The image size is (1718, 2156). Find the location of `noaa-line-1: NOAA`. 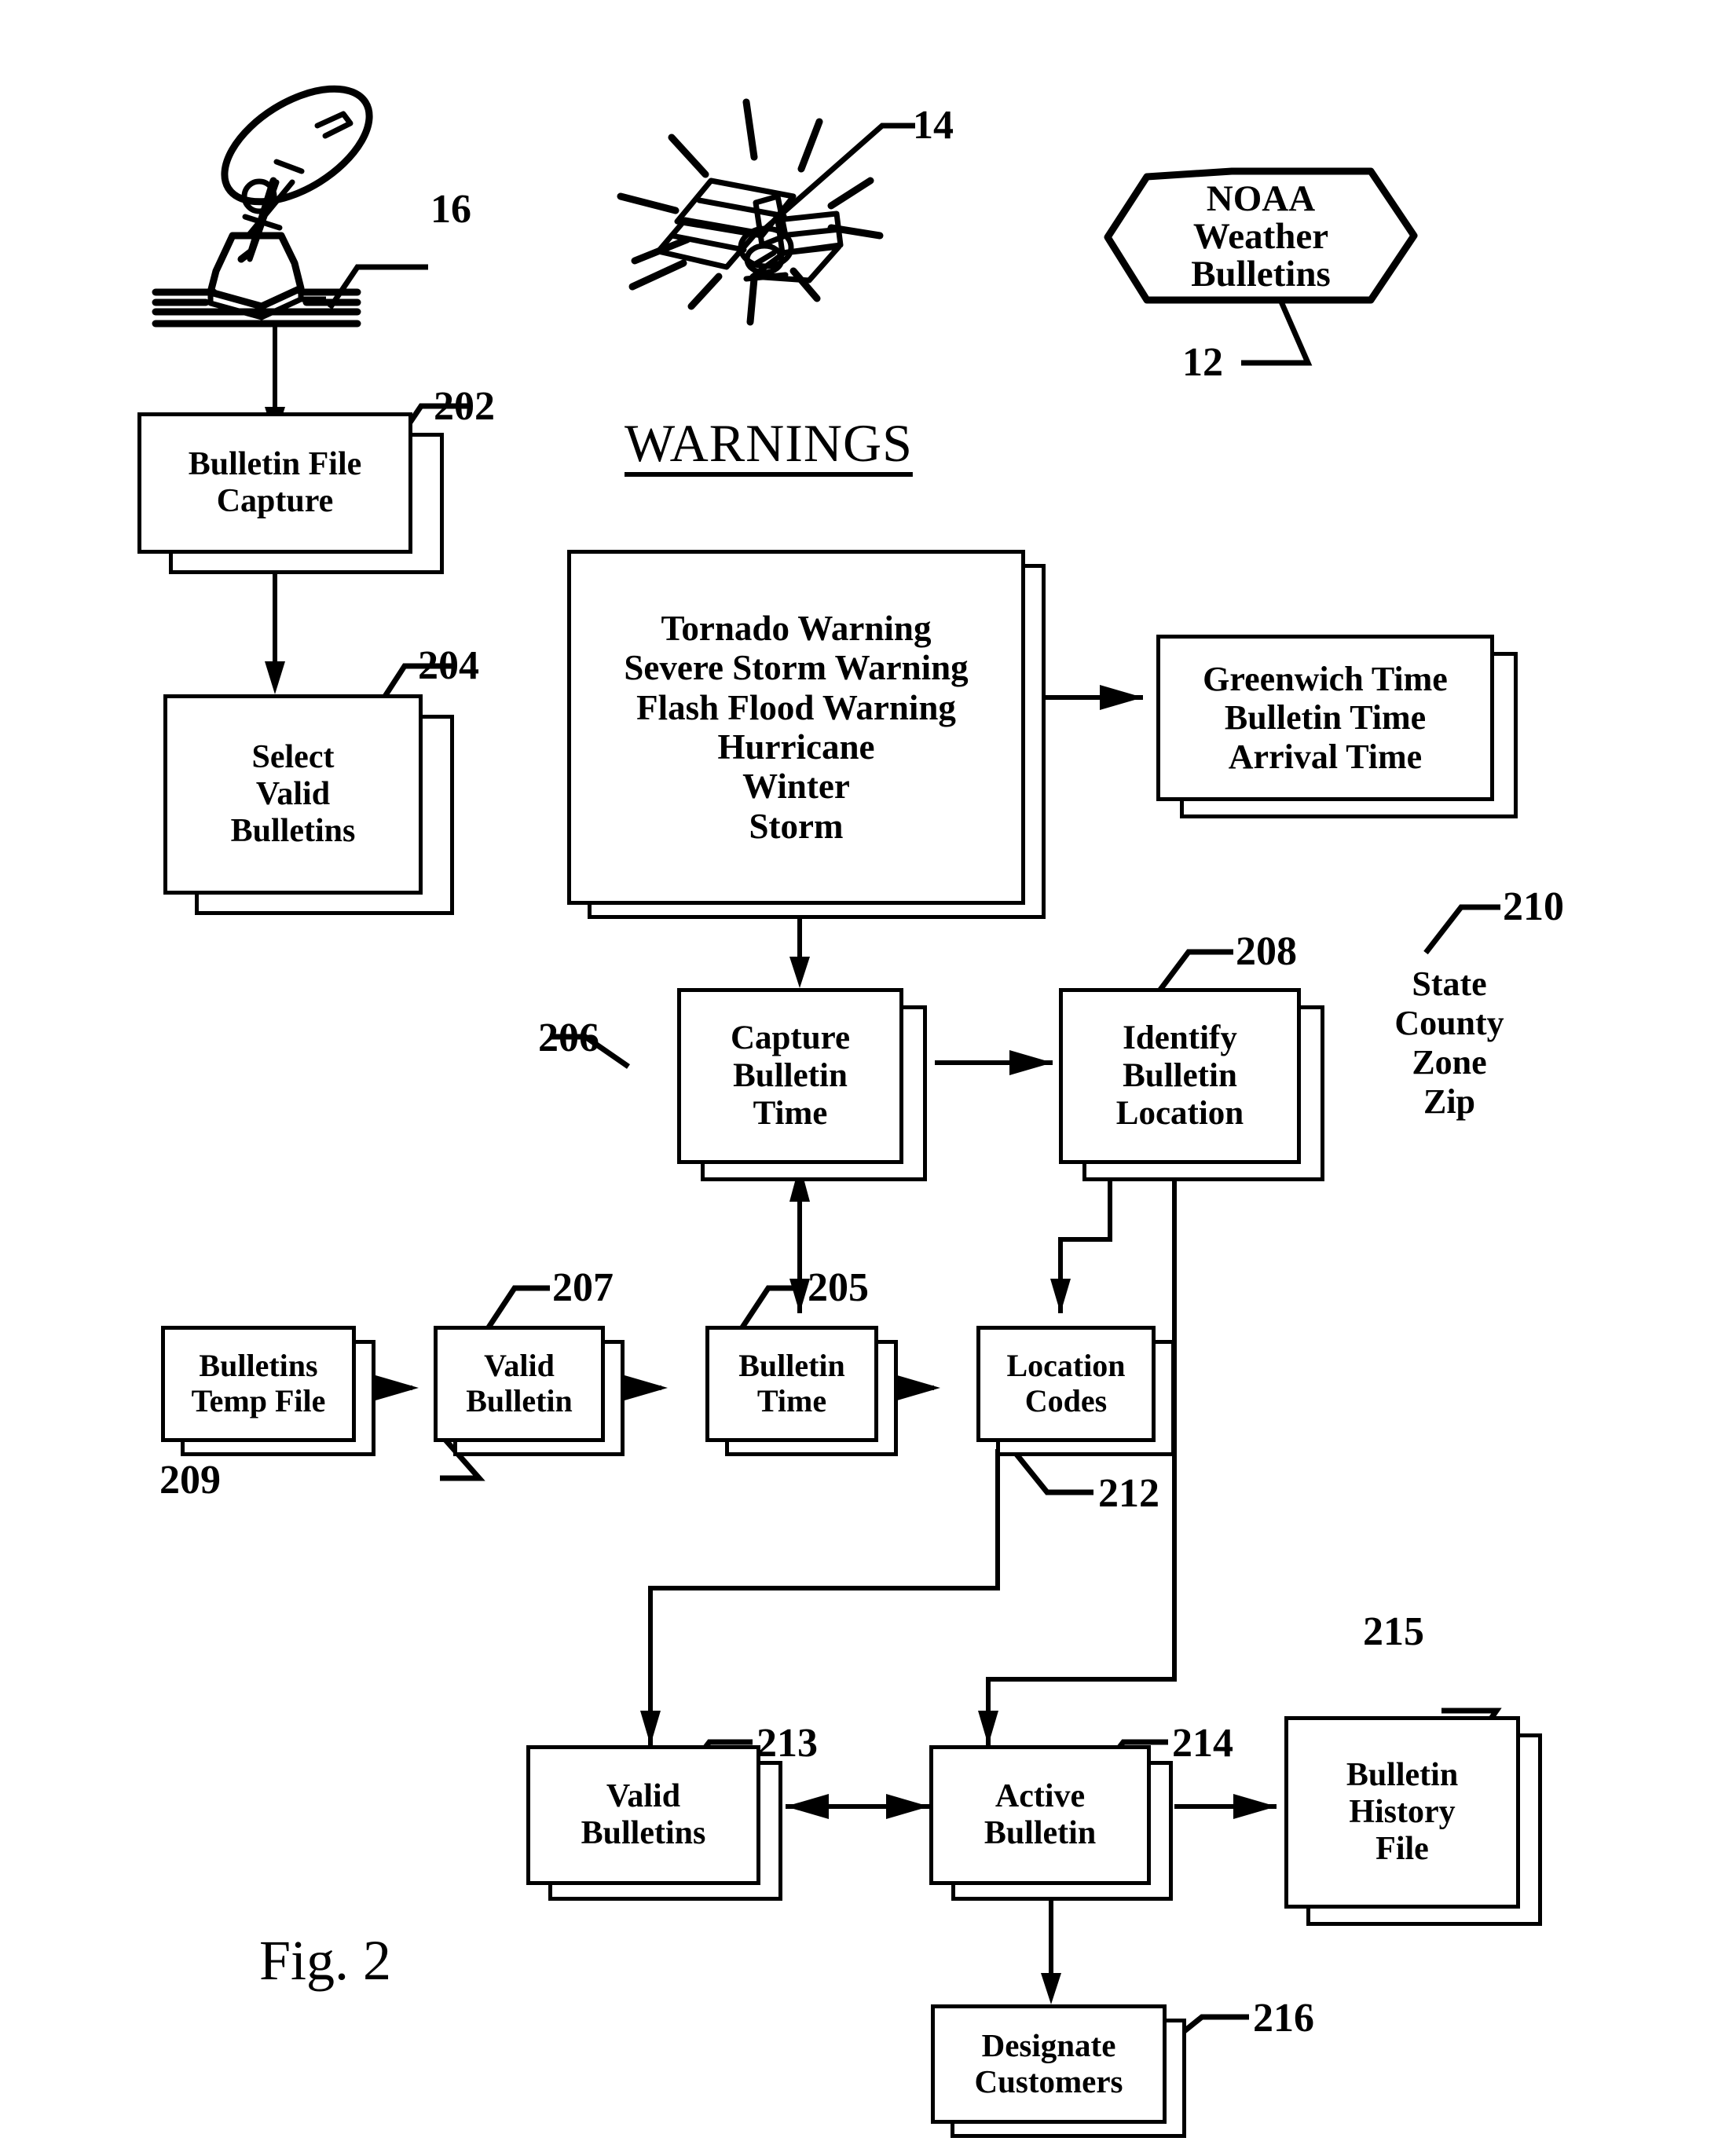

noaa-line-1: NOAA is located at coordinates (1261, 199).